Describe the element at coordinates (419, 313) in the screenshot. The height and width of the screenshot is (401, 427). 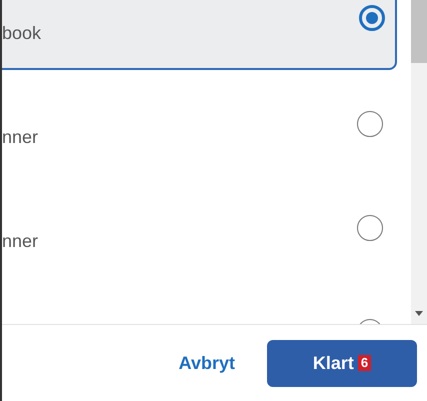
I see `scroll-down-icon` at that location.